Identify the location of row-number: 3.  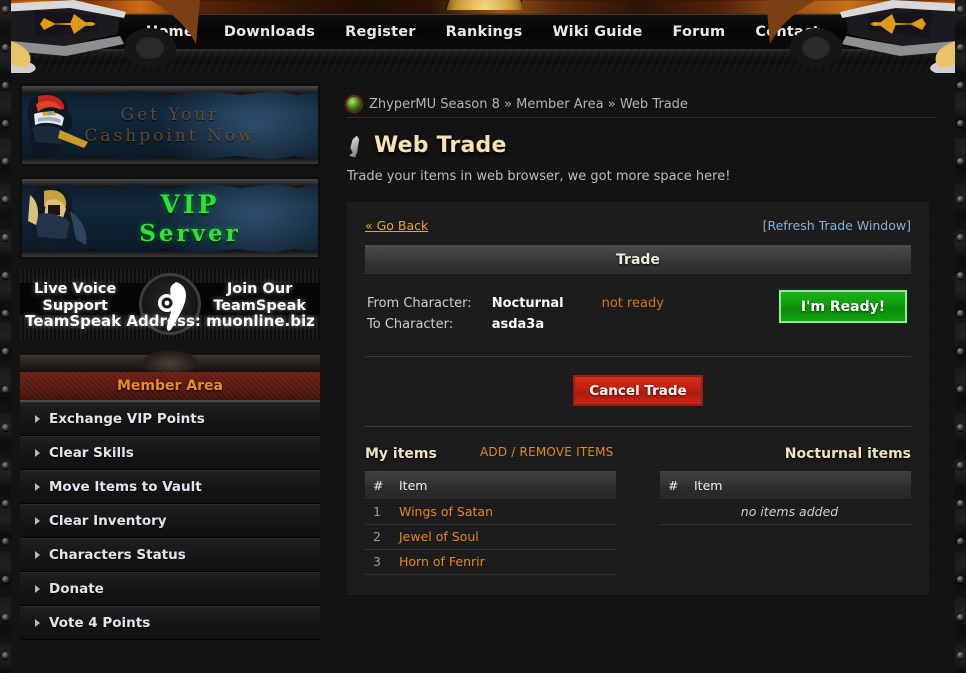
(378, 562).